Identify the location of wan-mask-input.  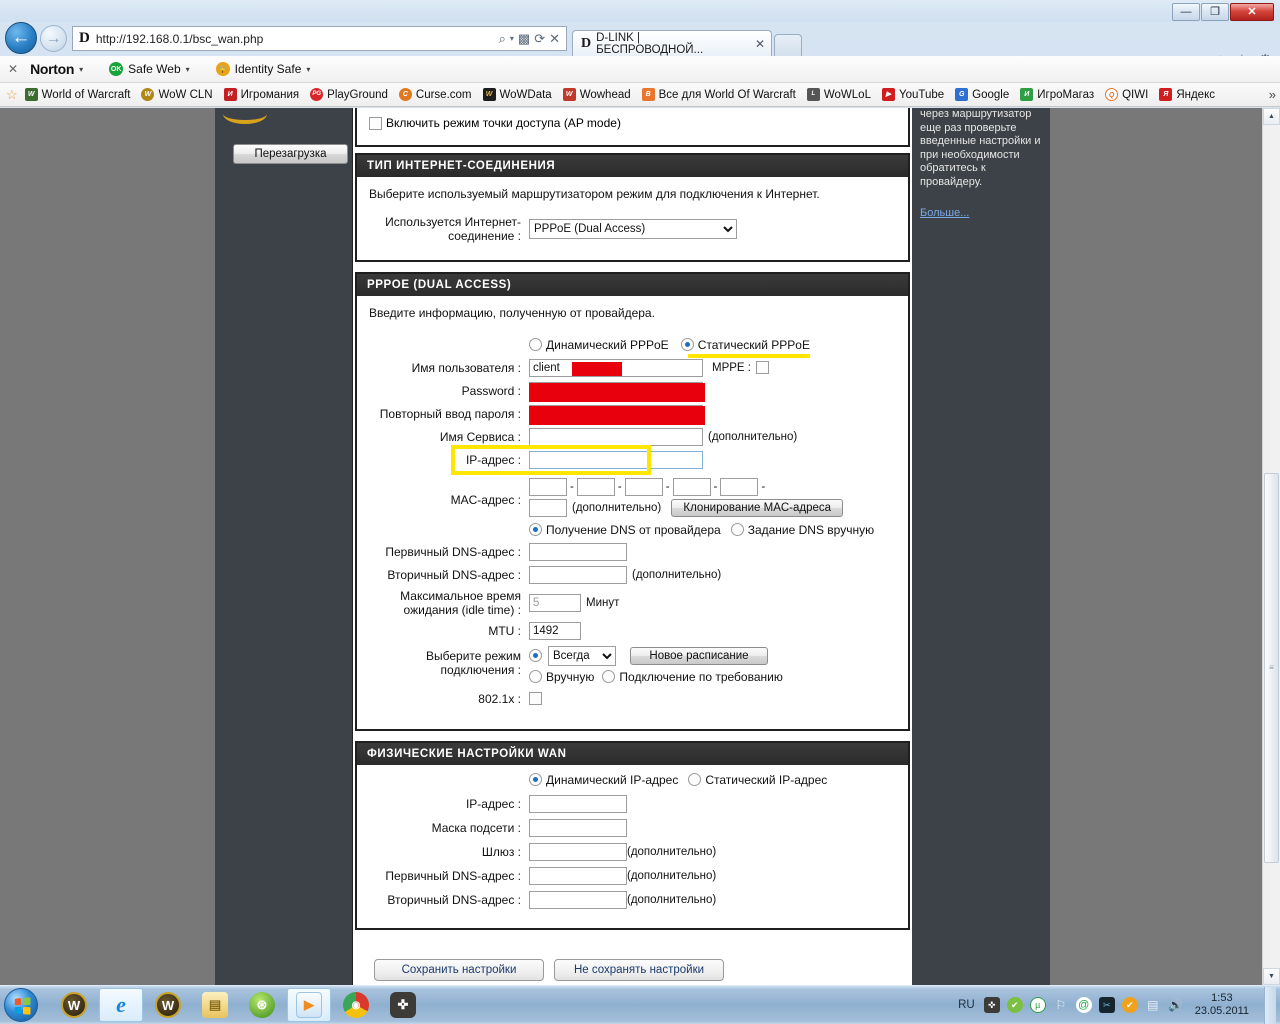
(578, 827).